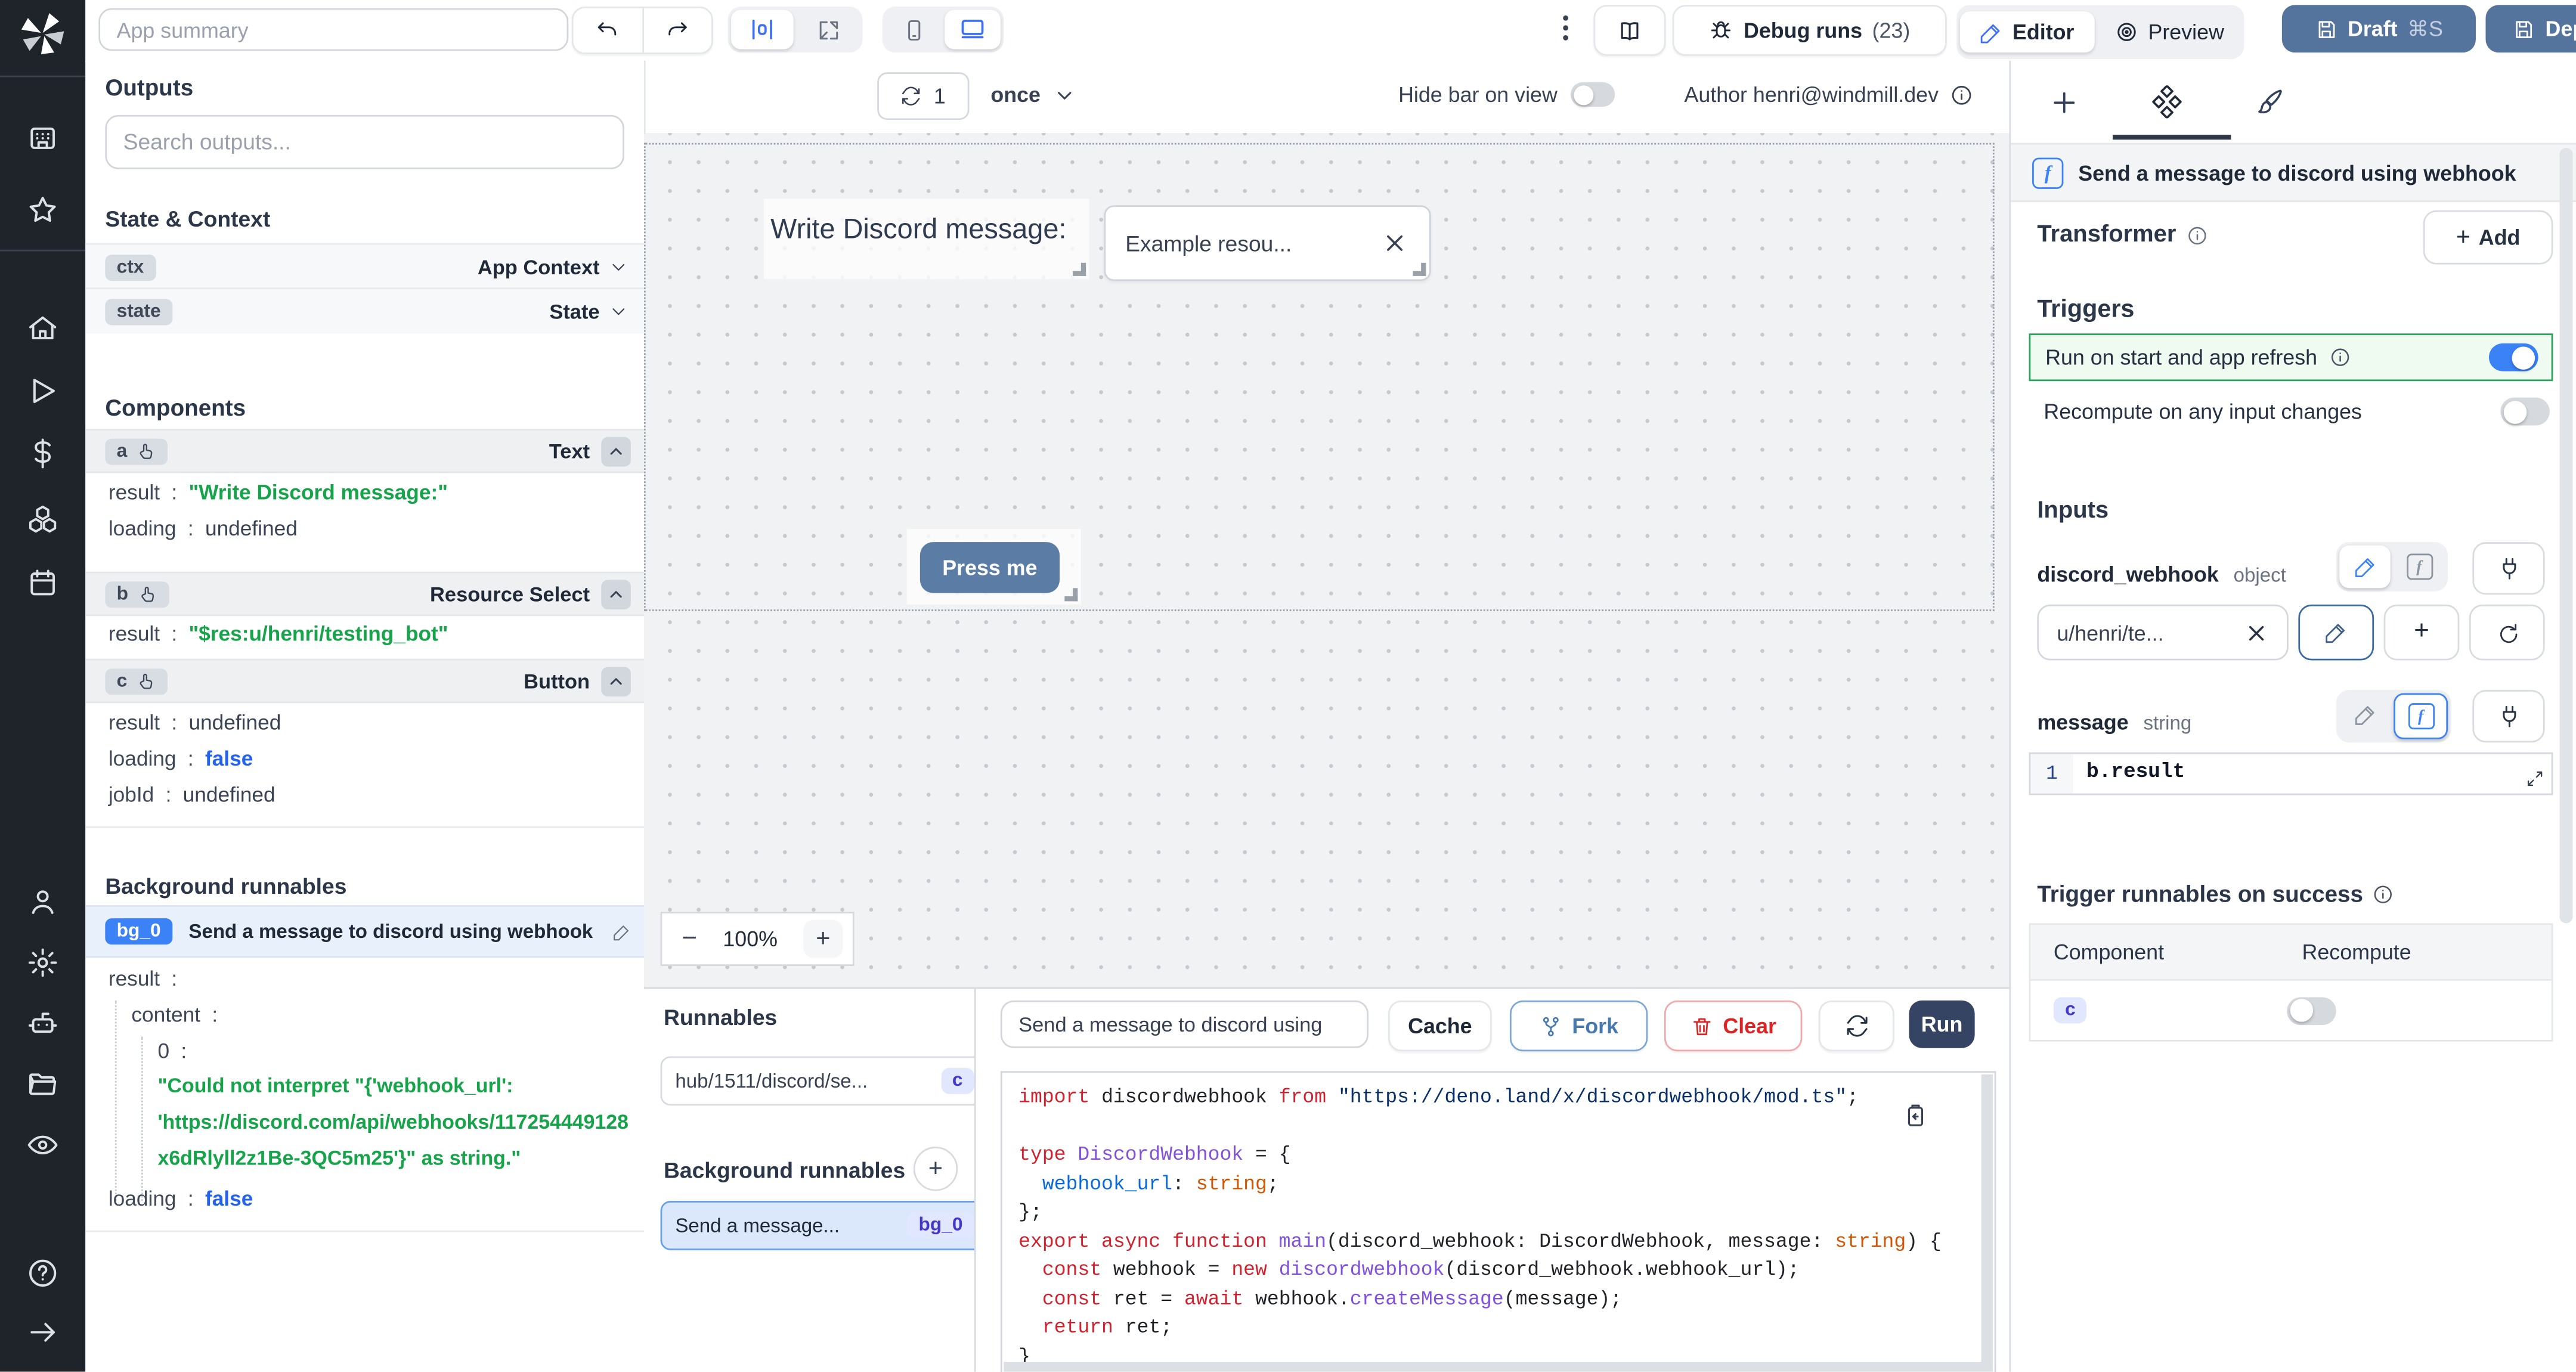 Image resolution: width=2576 pixels, height=1372 pixels. What do you see at coordinates (43, 34) in the screenshot?
I see `windmill-logo-icon` at bounding box center [43, 34].